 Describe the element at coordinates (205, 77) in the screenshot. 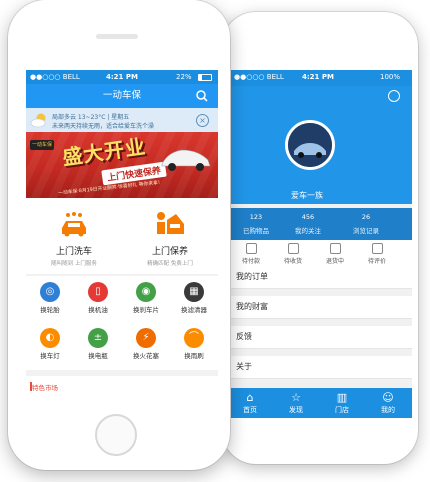

I see `battery-icon` at that location.